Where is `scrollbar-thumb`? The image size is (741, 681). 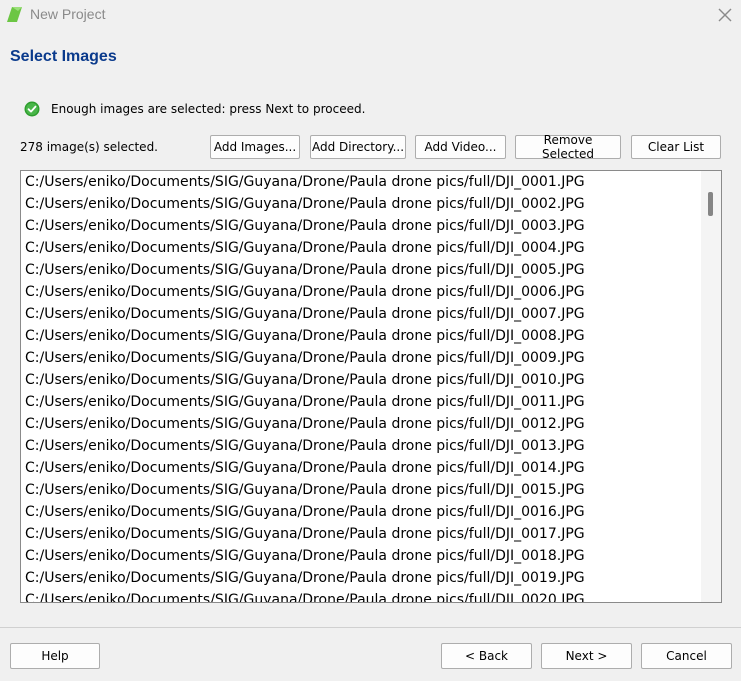
scrollbar-thumb is located at coordinates (710, 204).